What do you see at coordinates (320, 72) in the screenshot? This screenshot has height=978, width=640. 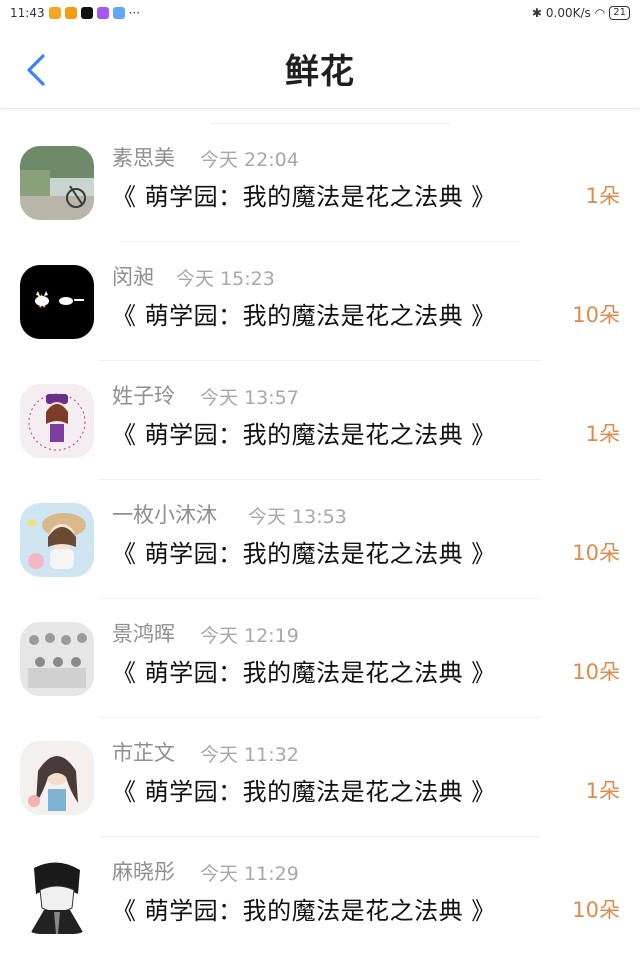 I see `page-title: 鲜花` at bounding box center [320, 72].